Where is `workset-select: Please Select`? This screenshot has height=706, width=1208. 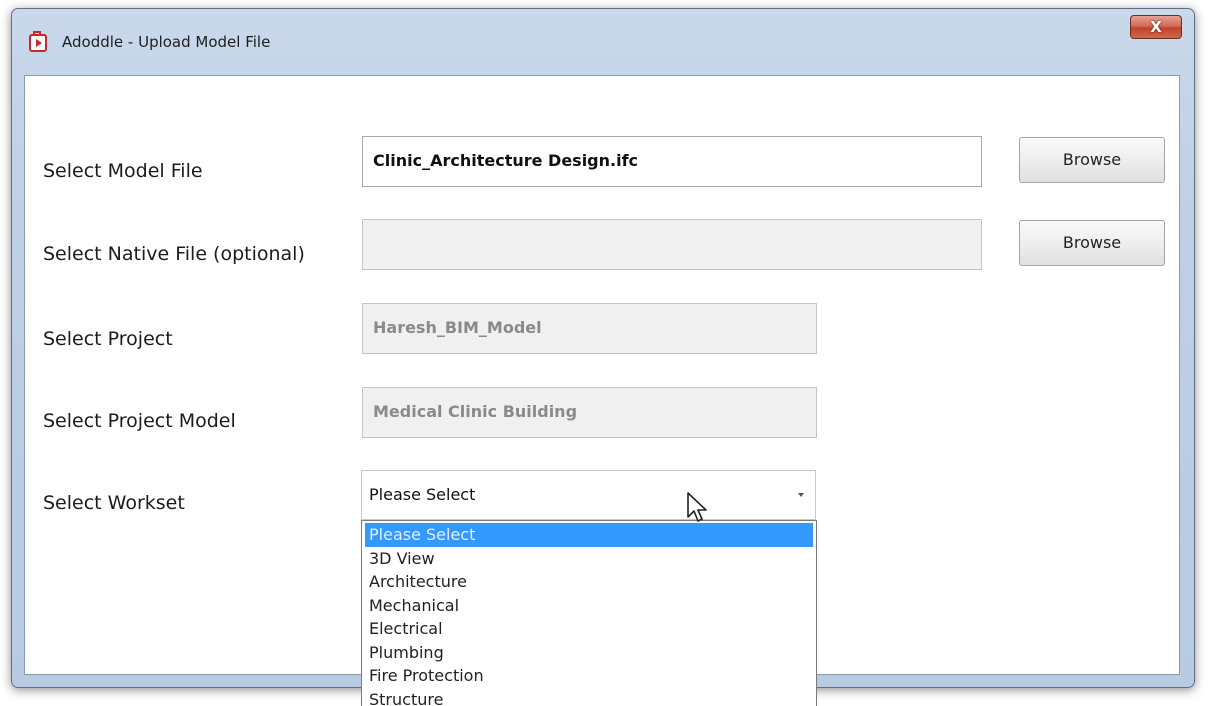 workset-select: Please Select is located at coordinates (588, 495).